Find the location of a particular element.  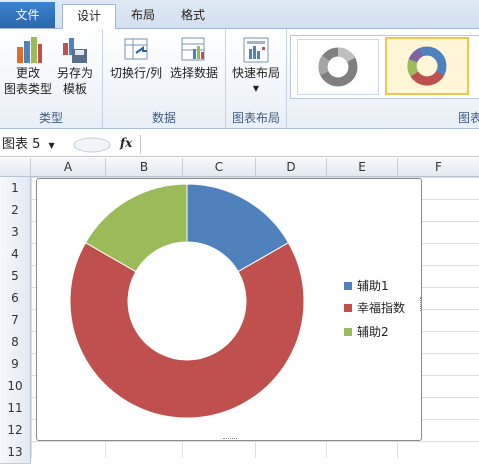

group-chart-layout-title: 图表布局 is located at coordinates (255, 118).